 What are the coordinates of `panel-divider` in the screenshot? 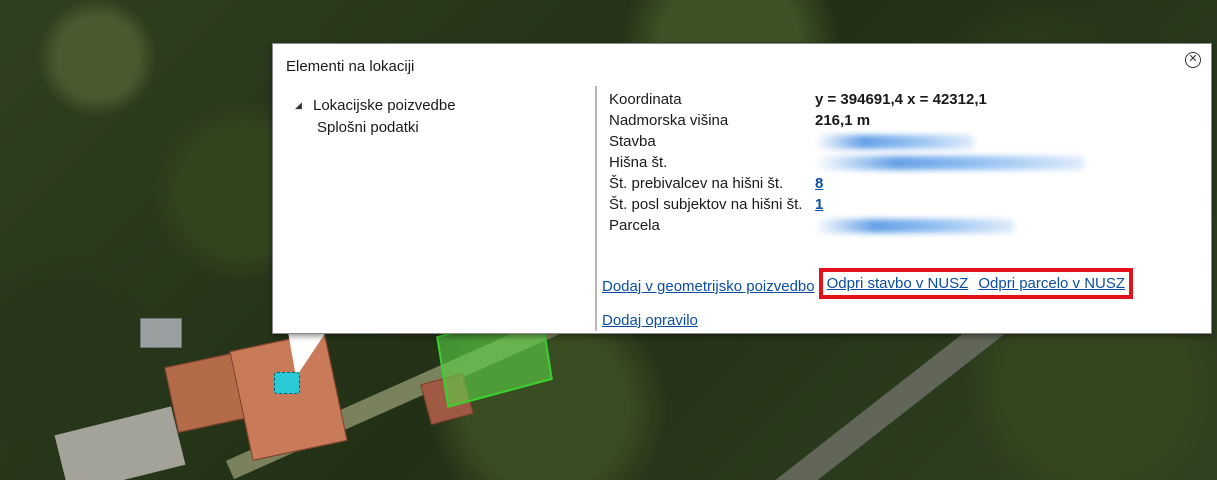 It's located at (596, 208).